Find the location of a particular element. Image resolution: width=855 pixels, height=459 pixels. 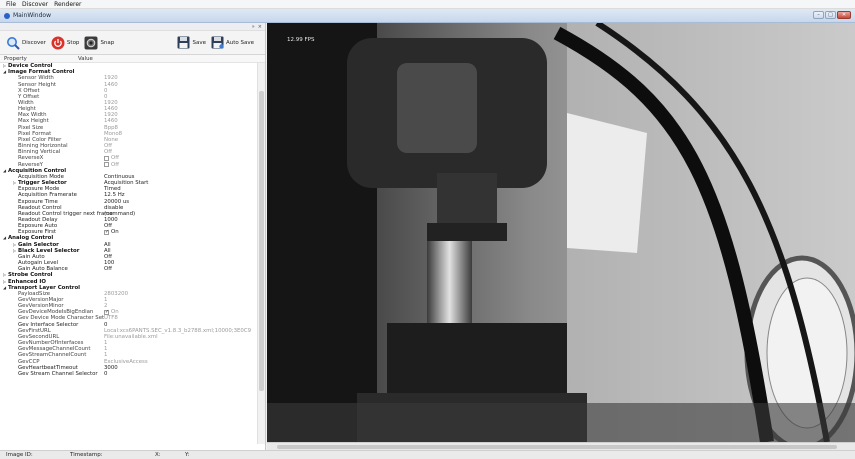

maximize-button: □ is located at coordinates (830, 15).